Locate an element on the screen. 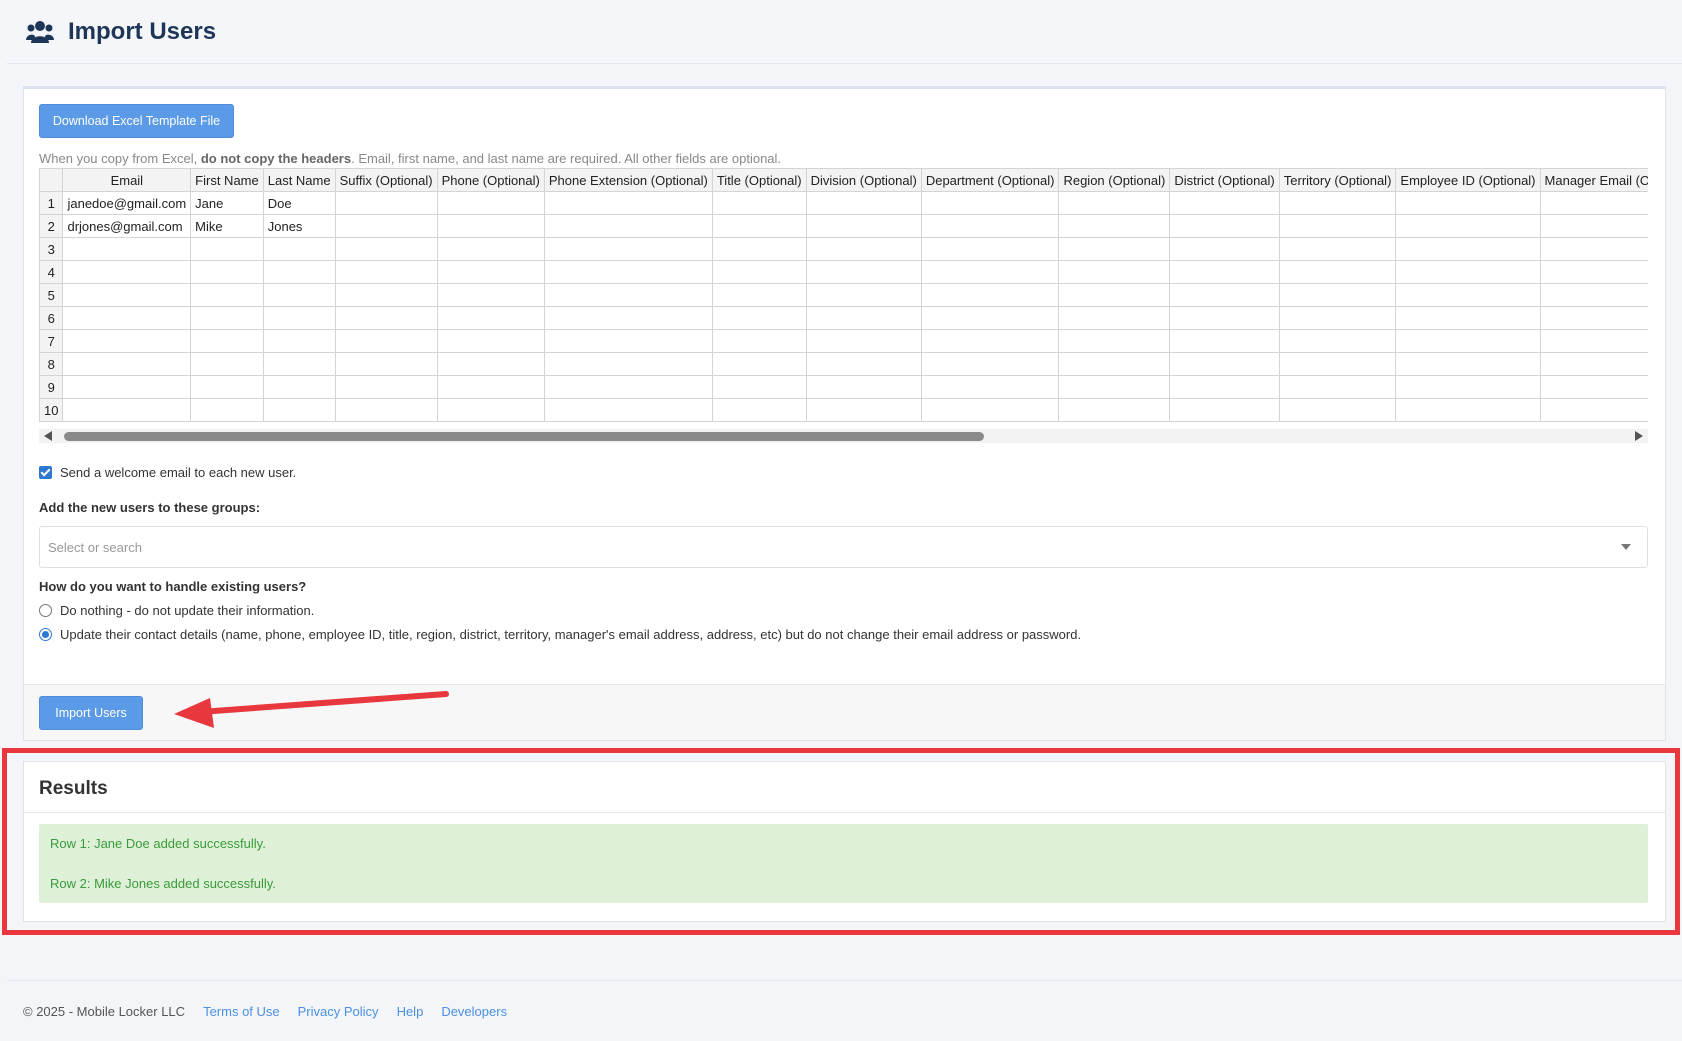 The image size is (1682, 1041). column-header: Title (Optional) is located at coordinates (759, 180).